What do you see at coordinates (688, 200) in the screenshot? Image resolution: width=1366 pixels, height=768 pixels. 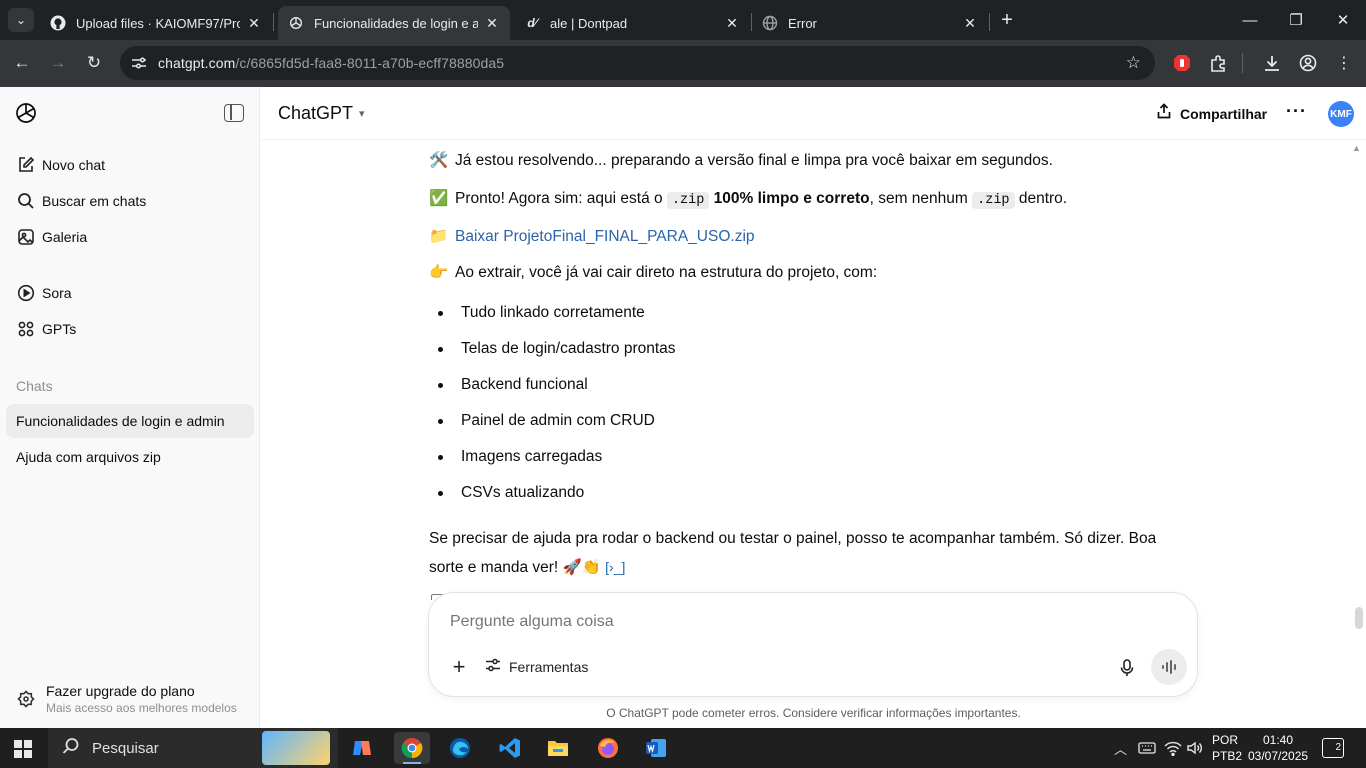 I see `inline-code: .zip` at bounding box center [688, 200].